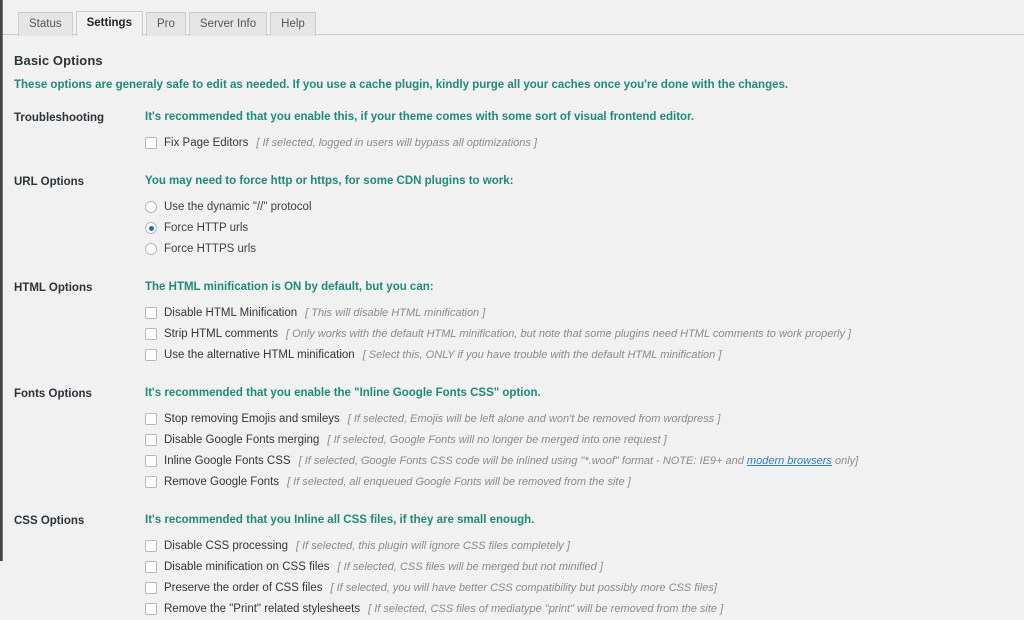 The width and height of the screenshot is (1024, 620). I want to click on option-label: Disable HTML Minification, so click(230, 313).